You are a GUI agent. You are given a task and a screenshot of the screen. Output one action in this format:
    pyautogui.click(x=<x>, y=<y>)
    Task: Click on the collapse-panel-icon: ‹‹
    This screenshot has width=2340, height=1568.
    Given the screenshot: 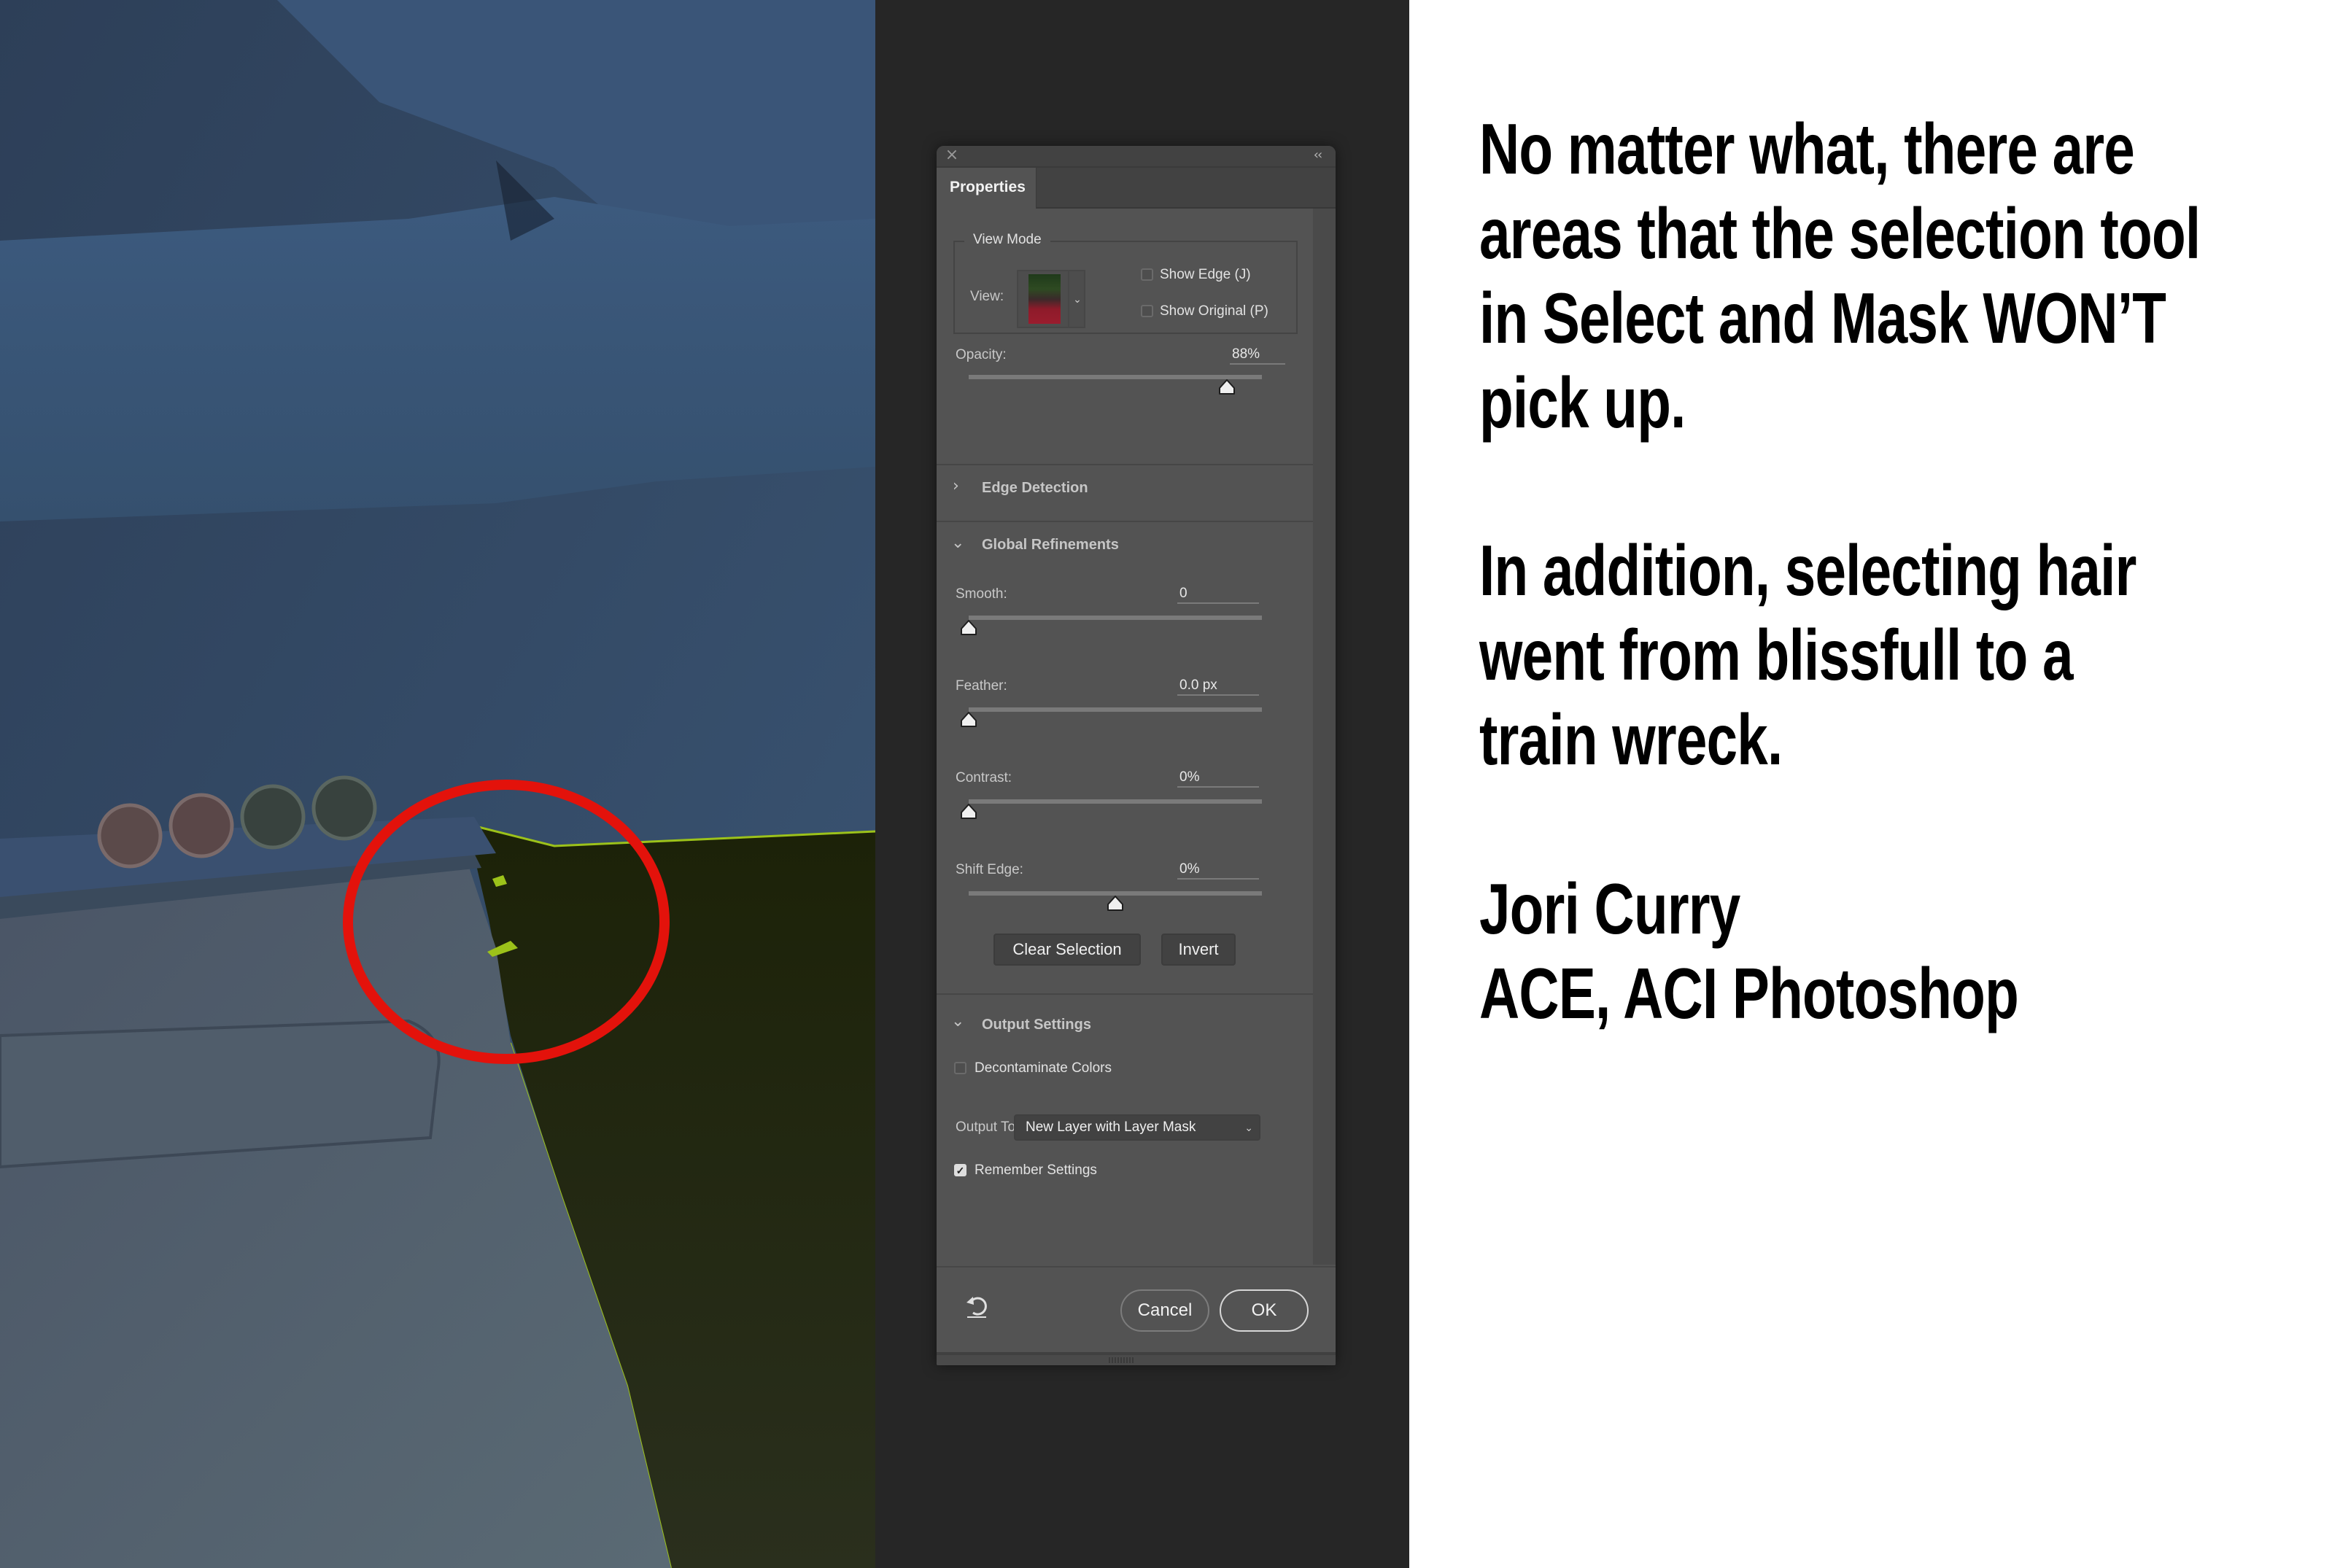 What is the action you would take?
    pyautogui.click(x=1317, y=155)
    